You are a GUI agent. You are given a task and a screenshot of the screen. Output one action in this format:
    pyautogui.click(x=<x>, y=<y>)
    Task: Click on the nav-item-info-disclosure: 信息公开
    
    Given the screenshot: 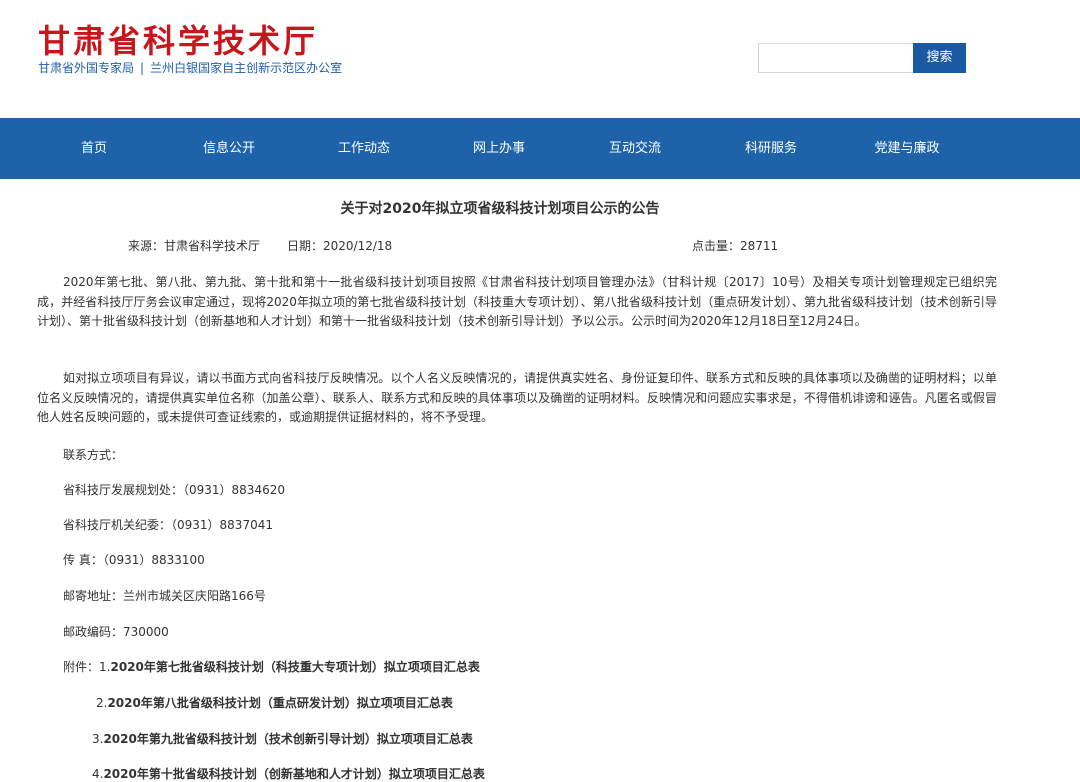 What is the action you would take?
    pyautogui.click(x=229, y=148)
    